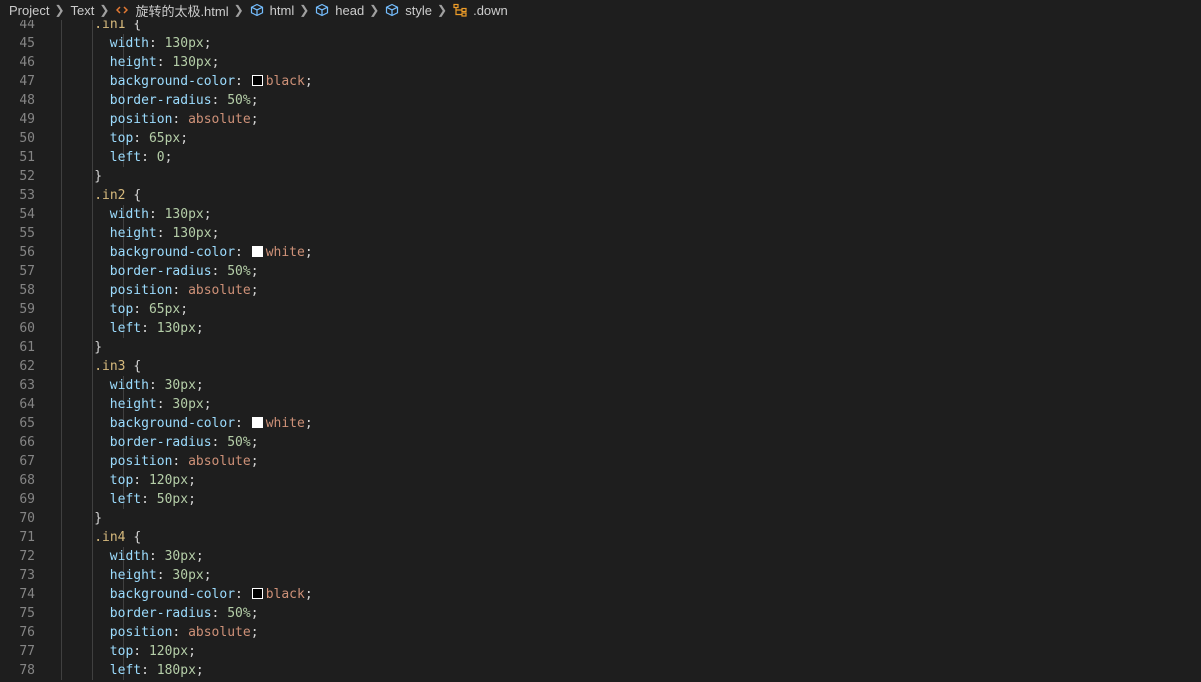  What do you see at coordinates (600, 176) in the screenshot?
I see `code-line: 52}` at bounding box center [600, 176].